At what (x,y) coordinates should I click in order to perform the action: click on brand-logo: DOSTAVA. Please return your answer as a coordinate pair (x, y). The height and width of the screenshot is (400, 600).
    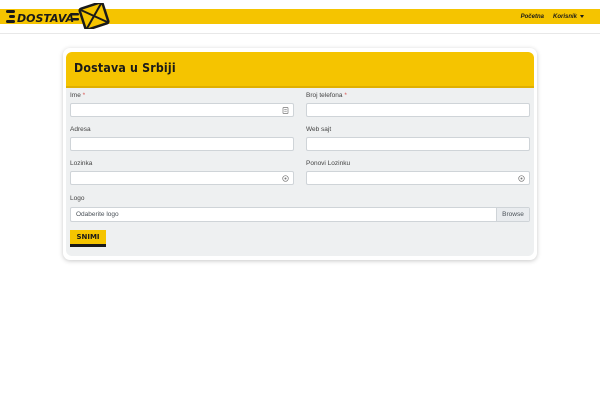
    Looking at the image, I should click on (58, 16).